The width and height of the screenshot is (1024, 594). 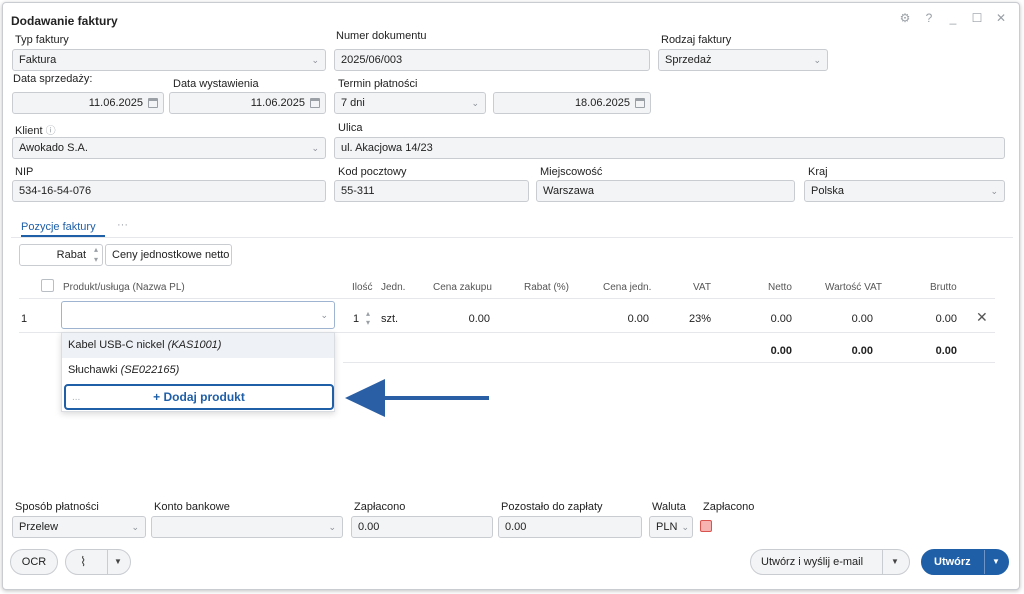 I want to click on kraj-label: Kraj, so click(x=818, y=172).